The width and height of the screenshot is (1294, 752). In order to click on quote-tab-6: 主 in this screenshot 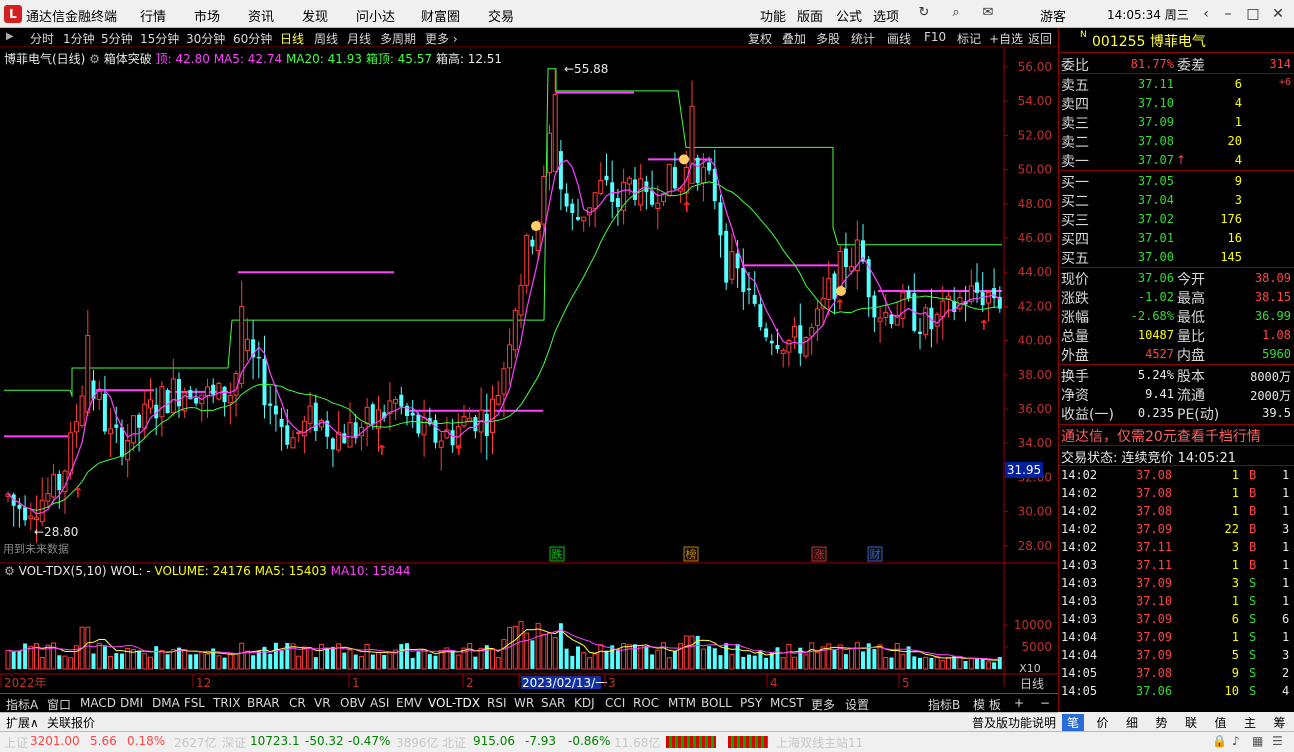, I will do `click(1250, 722)`.